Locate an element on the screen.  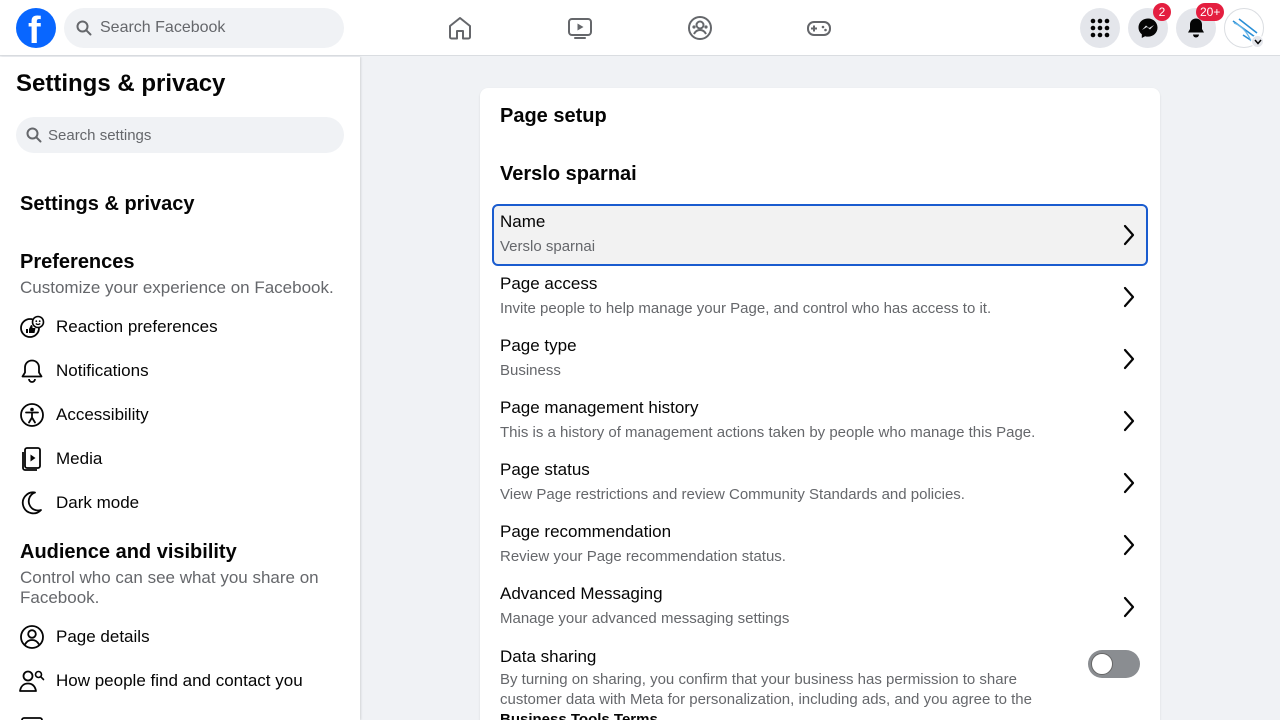
row-title: Page type is located at coordinates (538, 345).